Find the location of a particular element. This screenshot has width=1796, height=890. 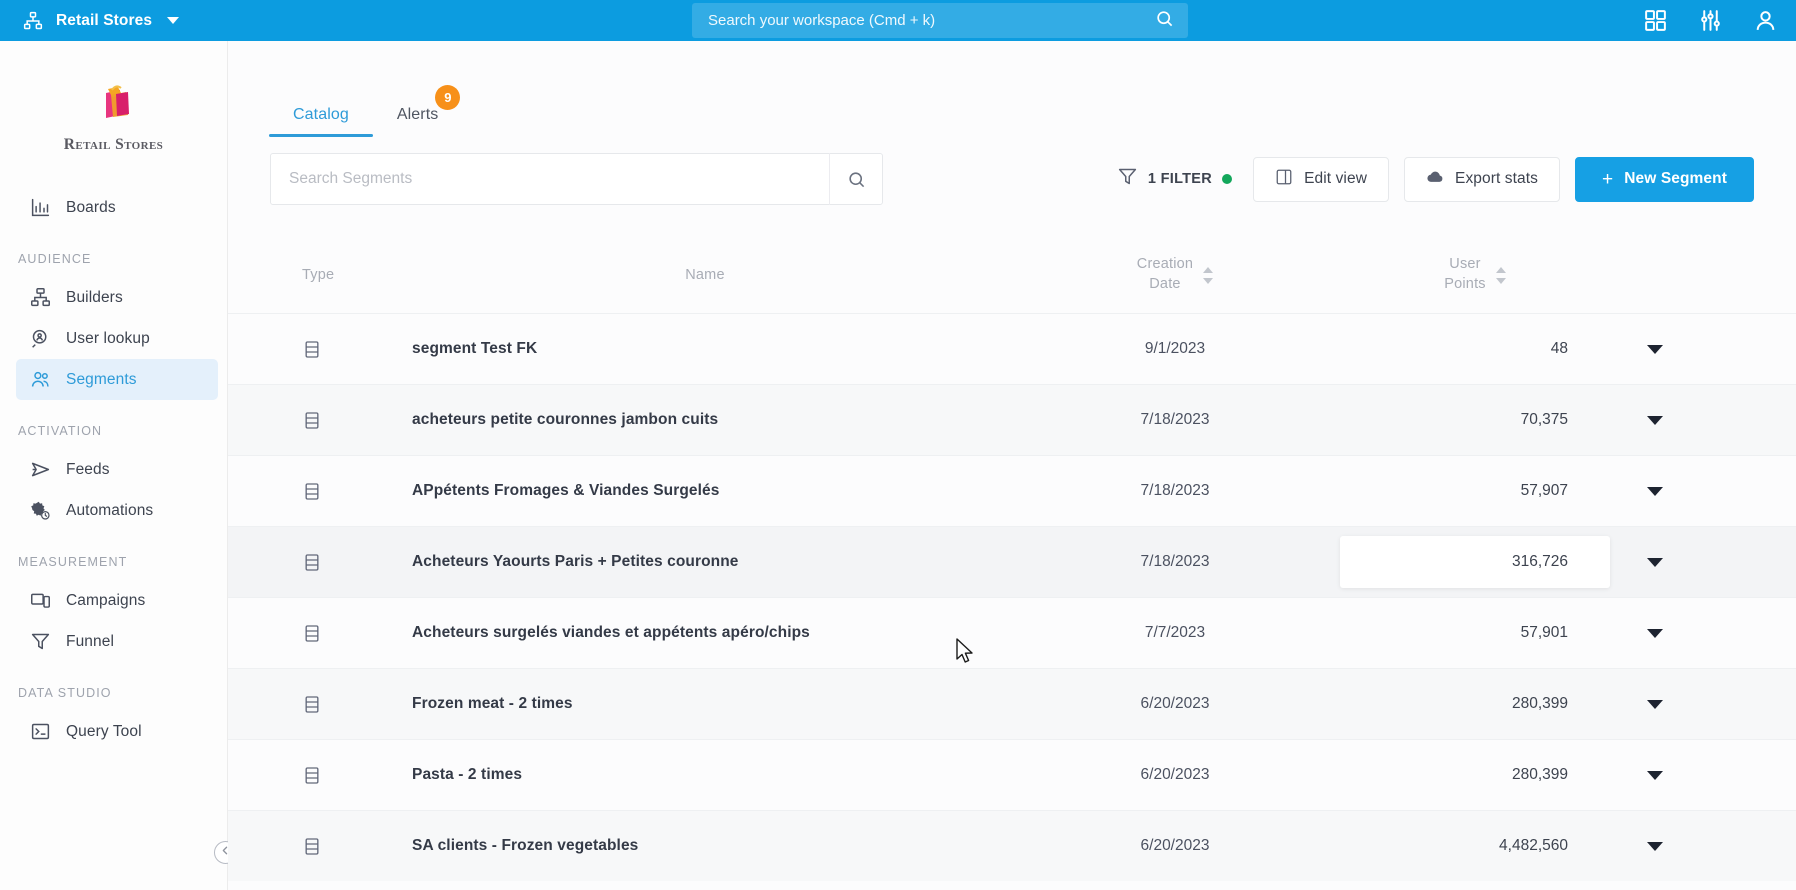

sidebar-item-boards: Boards is located at coordinates (117, 207).